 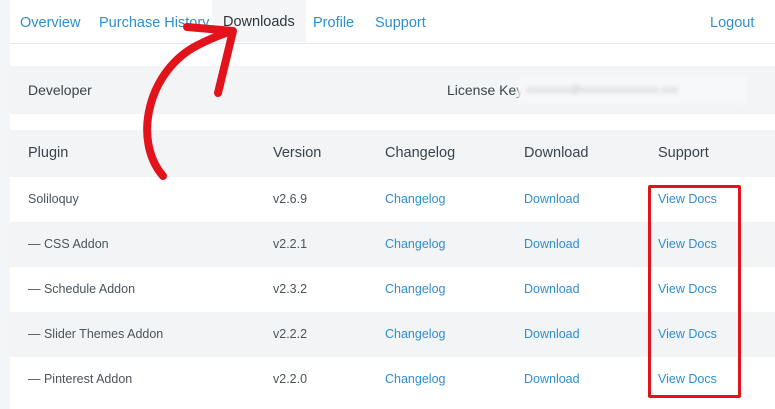 What do you see at coordinates (53, 199) in the screenshot?
I see `plugin-name: Soliloquy` at bounding box center [53, 199].